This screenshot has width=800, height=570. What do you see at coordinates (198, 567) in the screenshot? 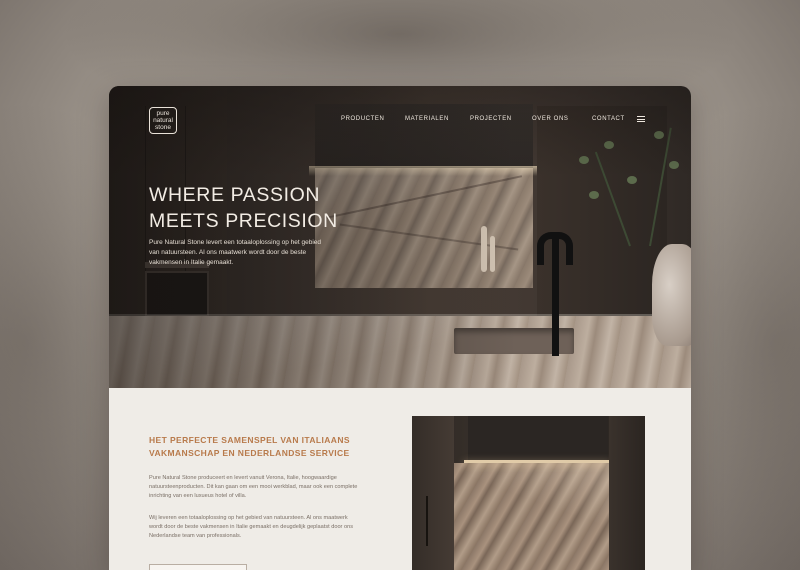
I see `intro-button` at bounding box center [198, 567].